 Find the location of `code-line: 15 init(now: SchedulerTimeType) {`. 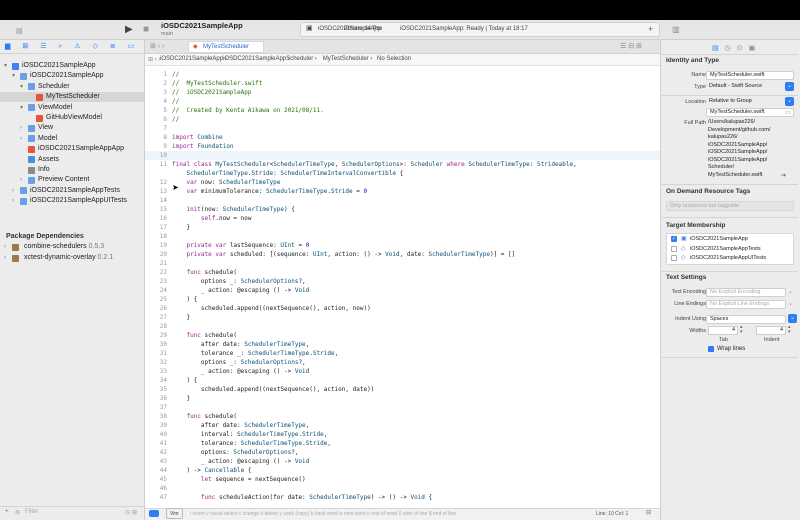

code-line: 15 init(now: SchedulerTimeType) { is located at coordinates (402, 209).